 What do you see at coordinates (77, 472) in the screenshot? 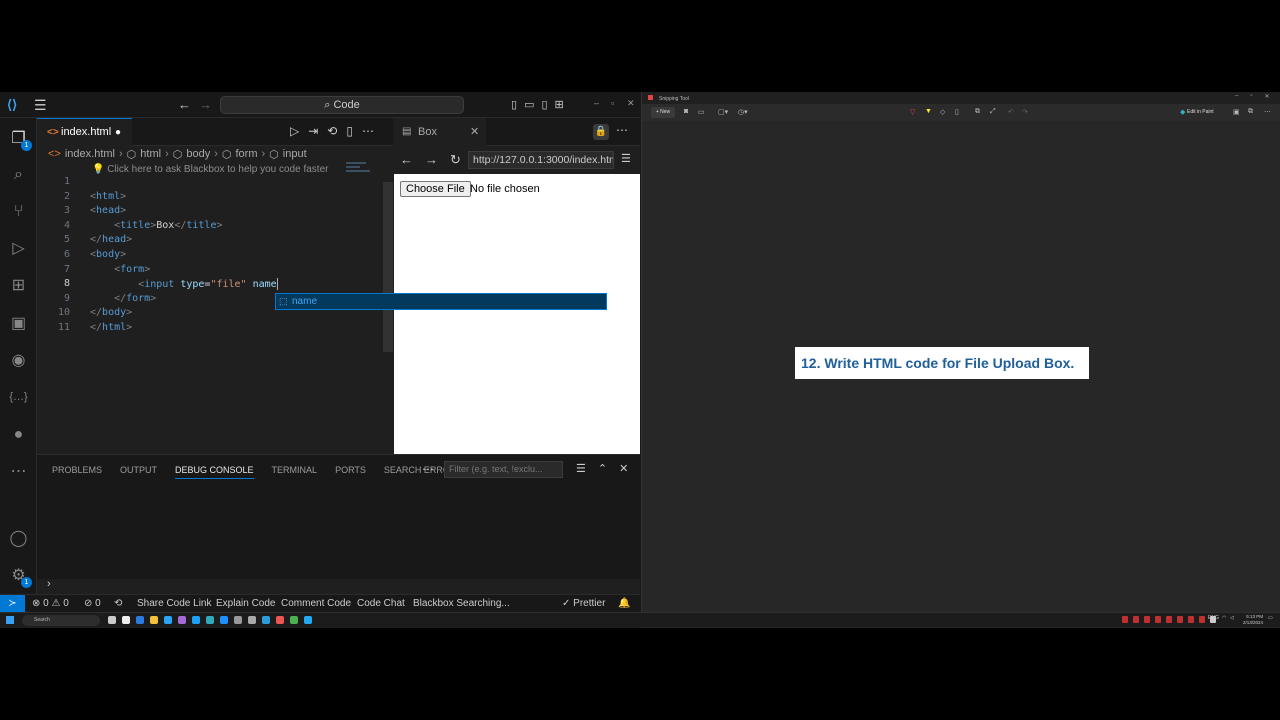
I see `tab-problems: PROBLEMS` at bounding box center [77, 472].